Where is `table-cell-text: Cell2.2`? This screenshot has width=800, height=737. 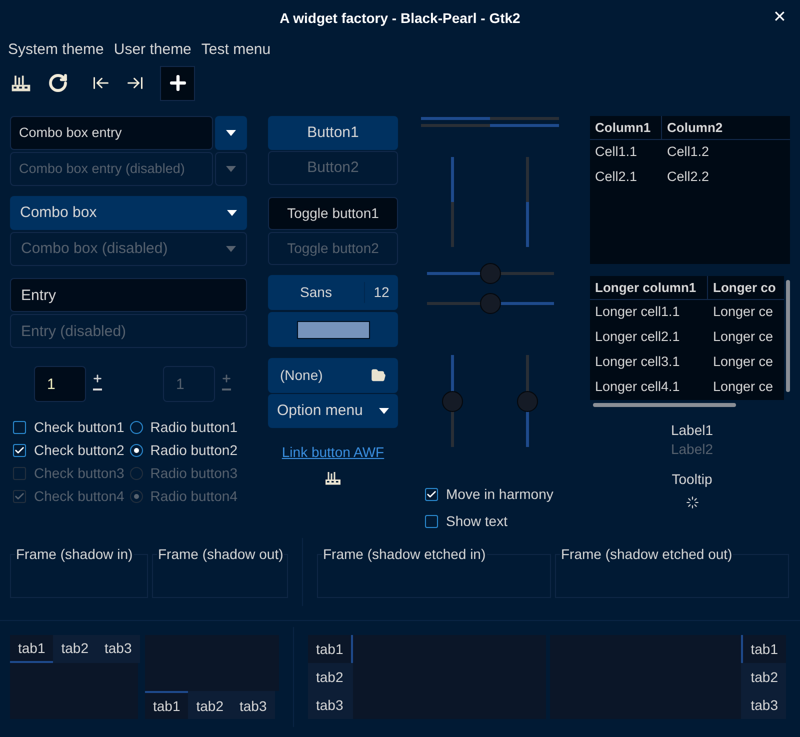 table-cell-text: Cell2.2 is located at coordinates (688, 177).